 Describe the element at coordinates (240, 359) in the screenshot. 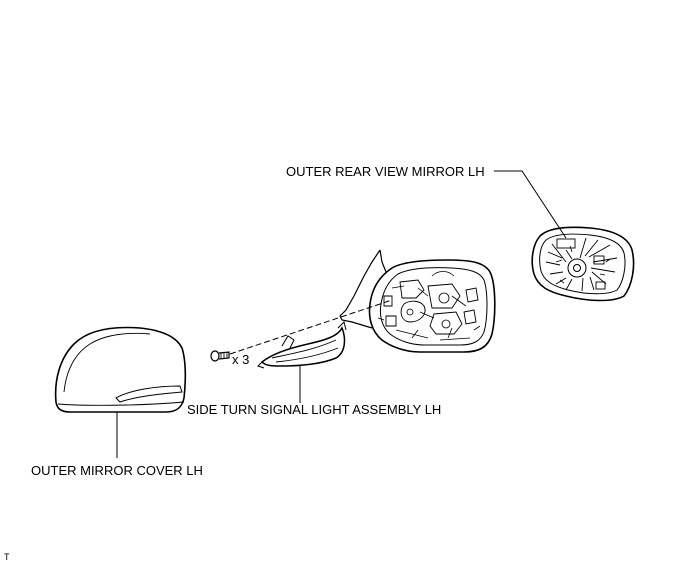

I see `label-screw-quantity: x 3` at that location.